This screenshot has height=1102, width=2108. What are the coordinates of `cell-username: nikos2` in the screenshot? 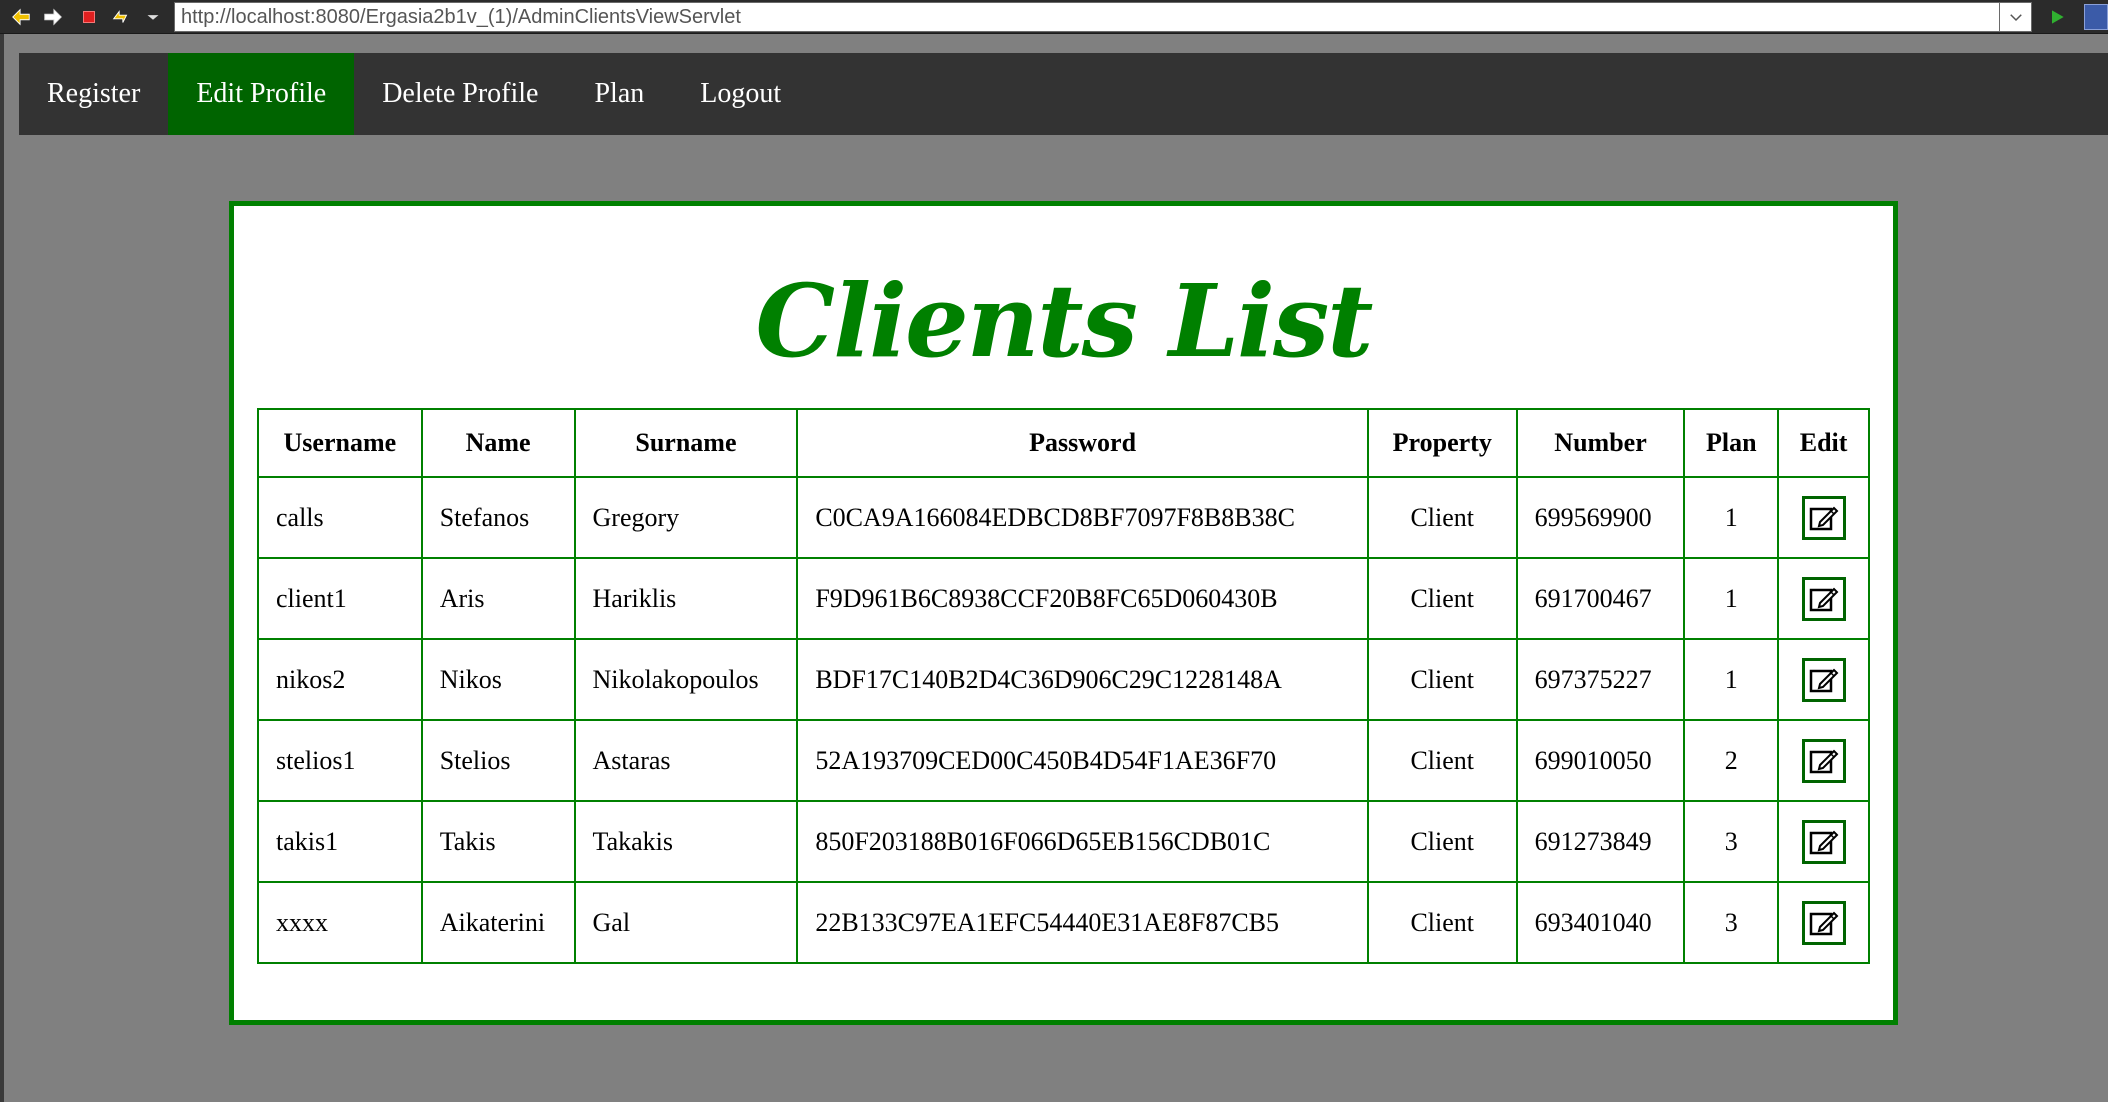 It's located at (340, 679).